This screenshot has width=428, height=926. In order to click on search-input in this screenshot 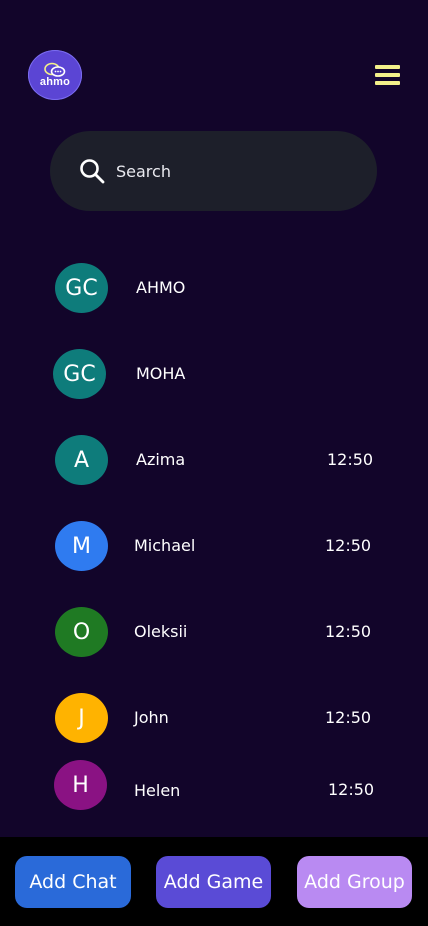, I will do `click(236, 171)`.